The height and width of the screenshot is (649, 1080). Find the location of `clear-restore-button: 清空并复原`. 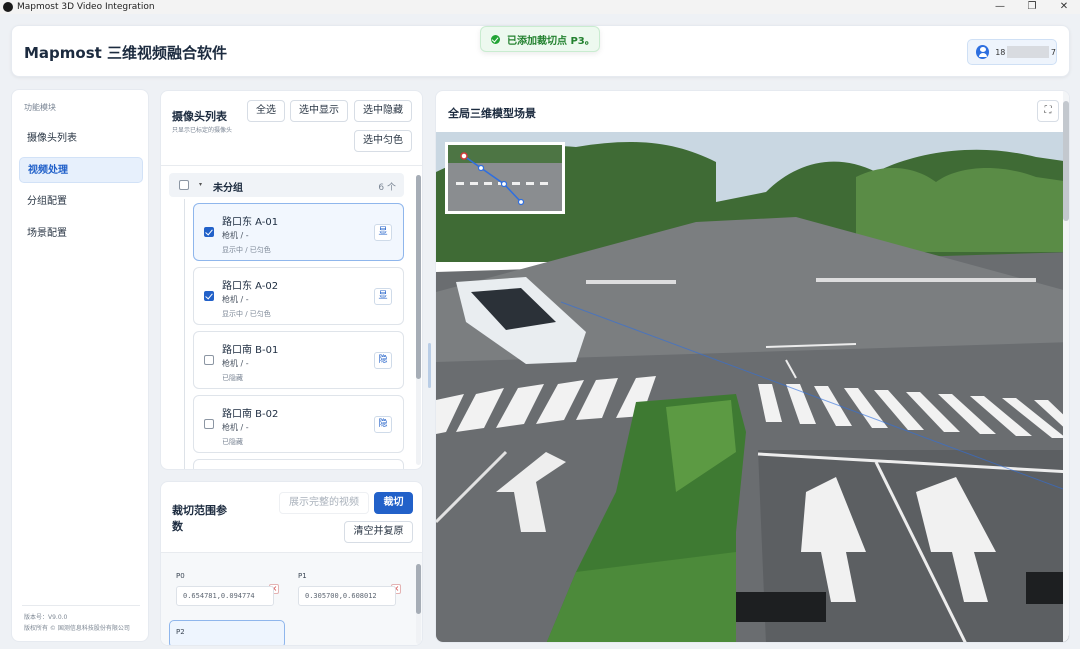

clear-restore-button: 清空并复原 is located at coordinates (378, 532).